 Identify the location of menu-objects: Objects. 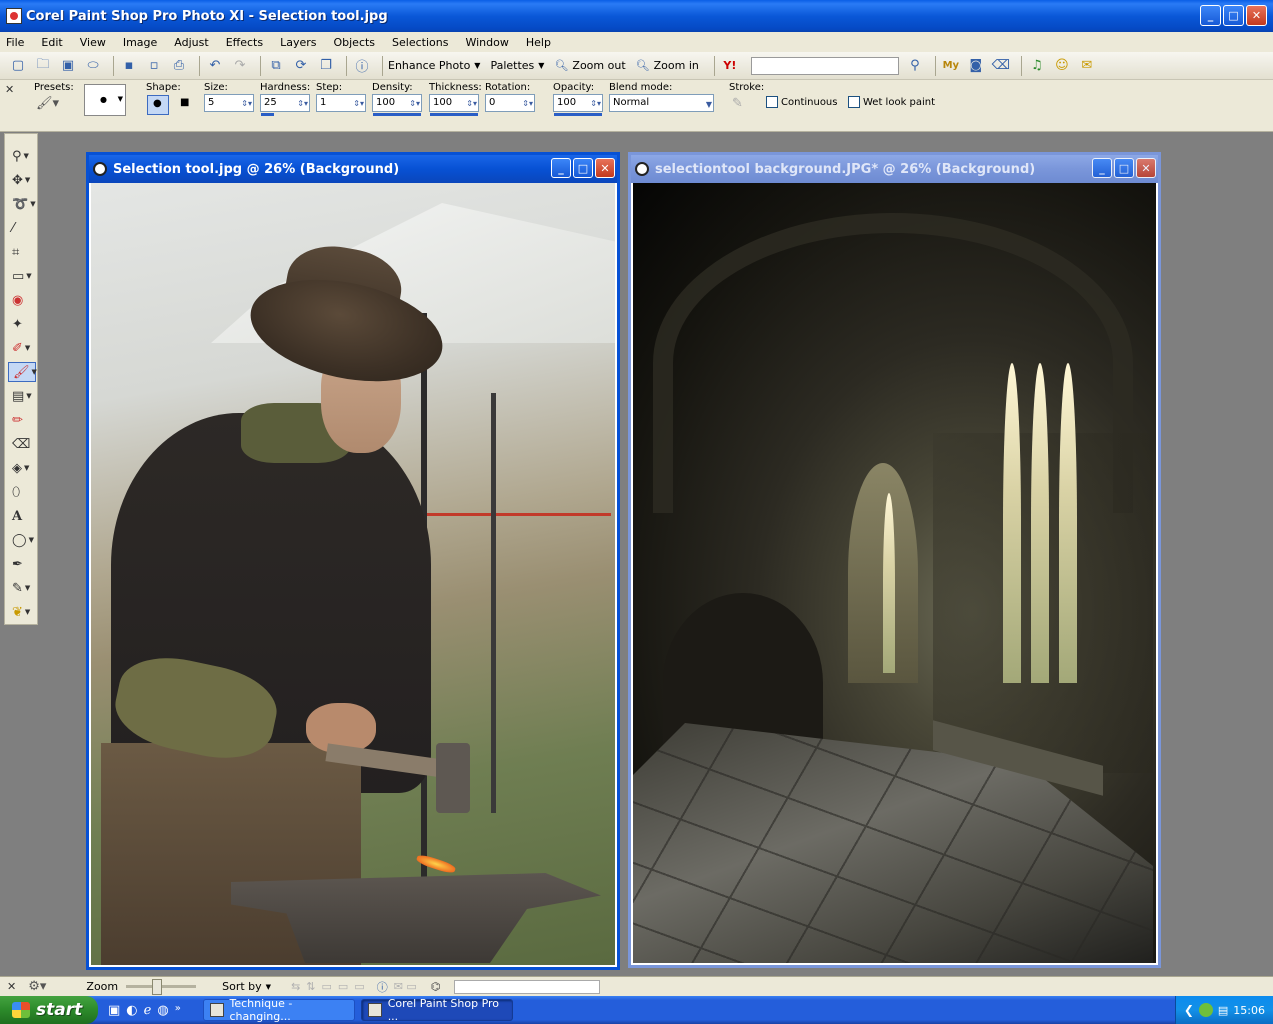
(354, 42).